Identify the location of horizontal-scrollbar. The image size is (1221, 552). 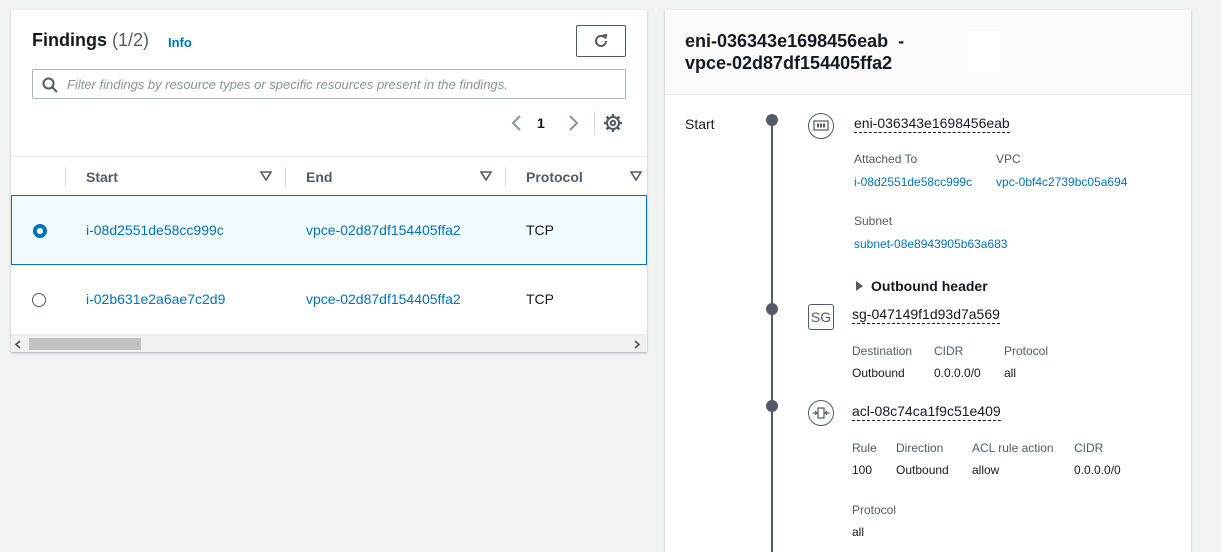
(329, 343).